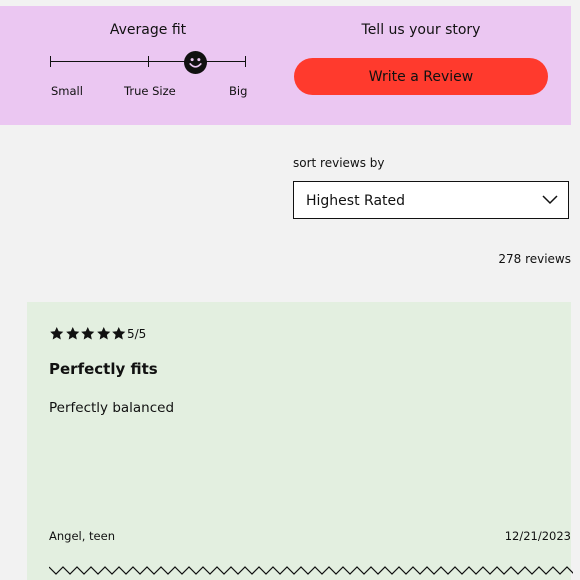  What do you see at coordinates (550, 200) in the screenshot?
I see `chevron-down-icon` at bounding box center [550, 200].